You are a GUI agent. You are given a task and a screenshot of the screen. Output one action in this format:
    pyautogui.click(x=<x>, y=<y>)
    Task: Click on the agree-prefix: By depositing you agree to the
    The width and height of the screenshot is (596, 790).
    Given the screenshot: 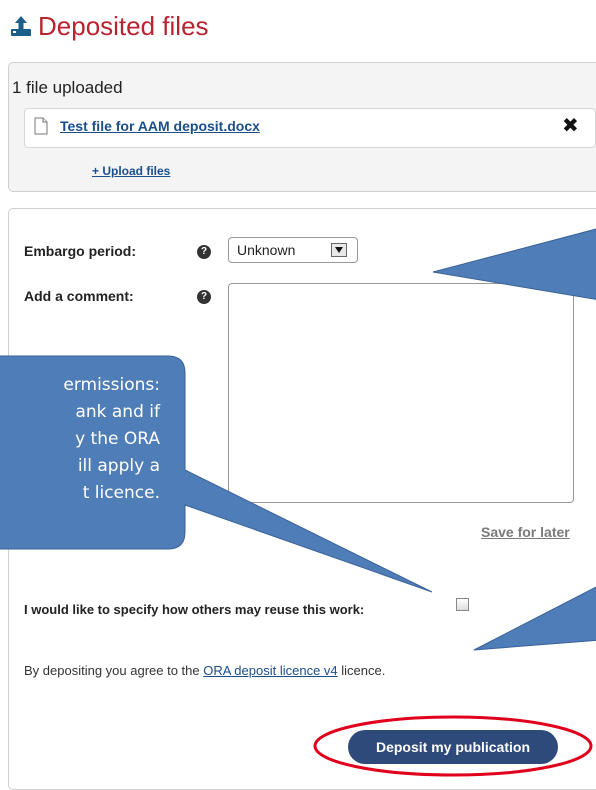 What is the action you would take?
    pyautogui.click(x=114, y=670)
    